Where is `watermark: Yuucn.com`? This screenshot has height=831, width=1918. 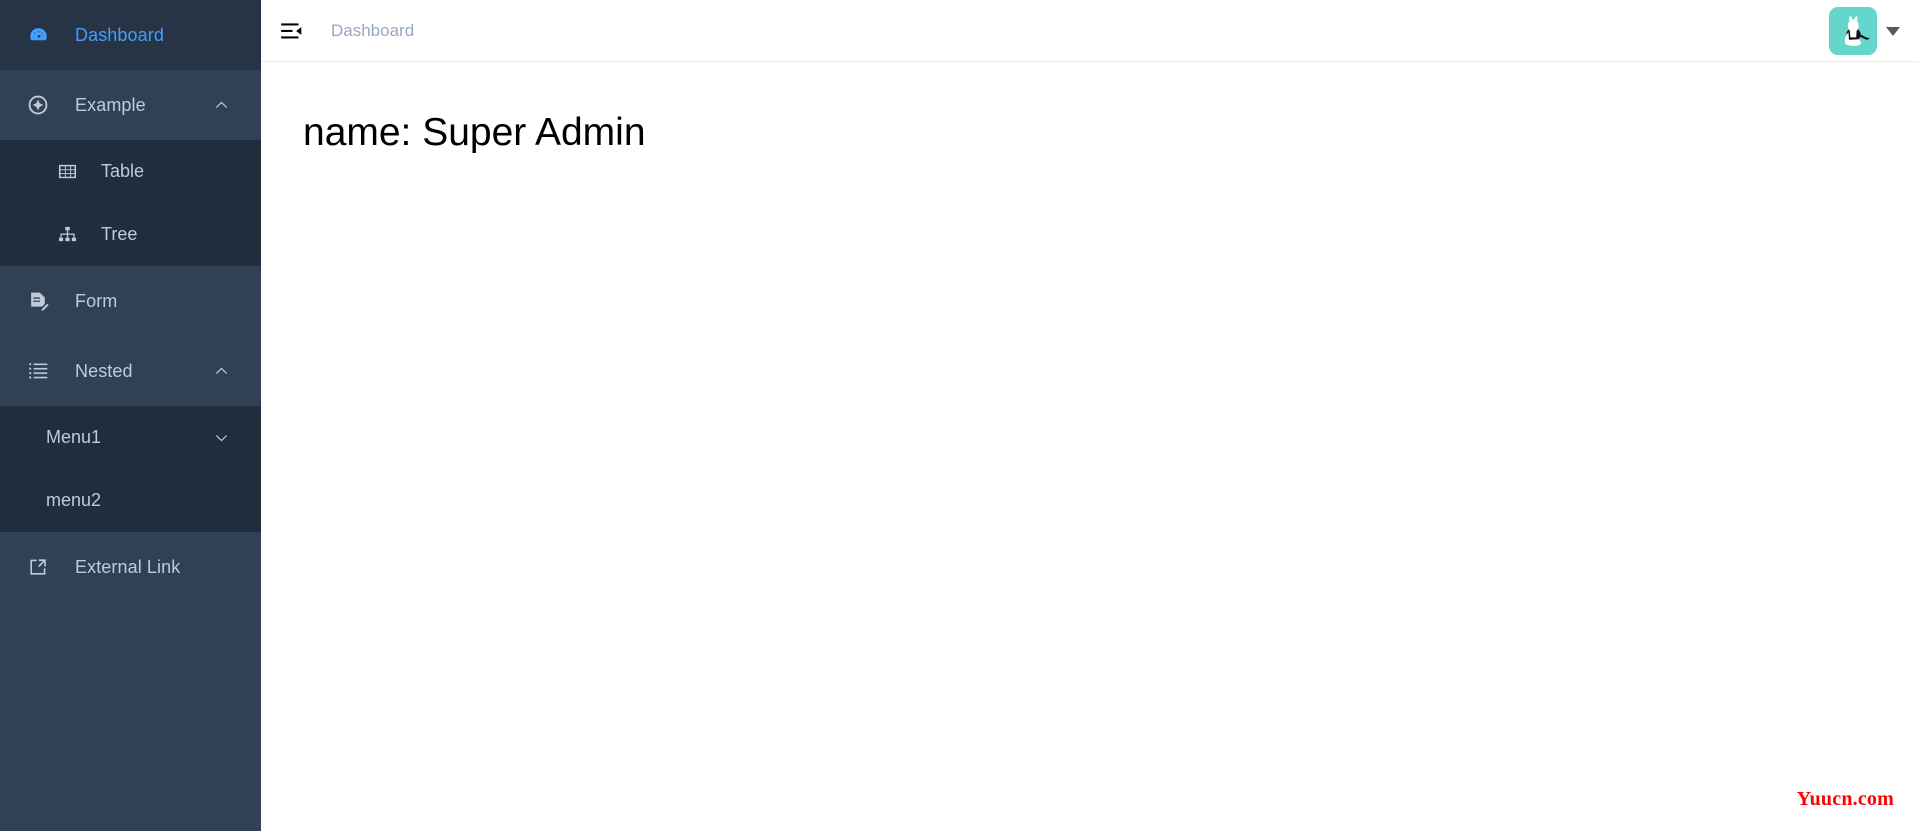 watermark: Yuucn.com is located at coordinates (1845, 799).